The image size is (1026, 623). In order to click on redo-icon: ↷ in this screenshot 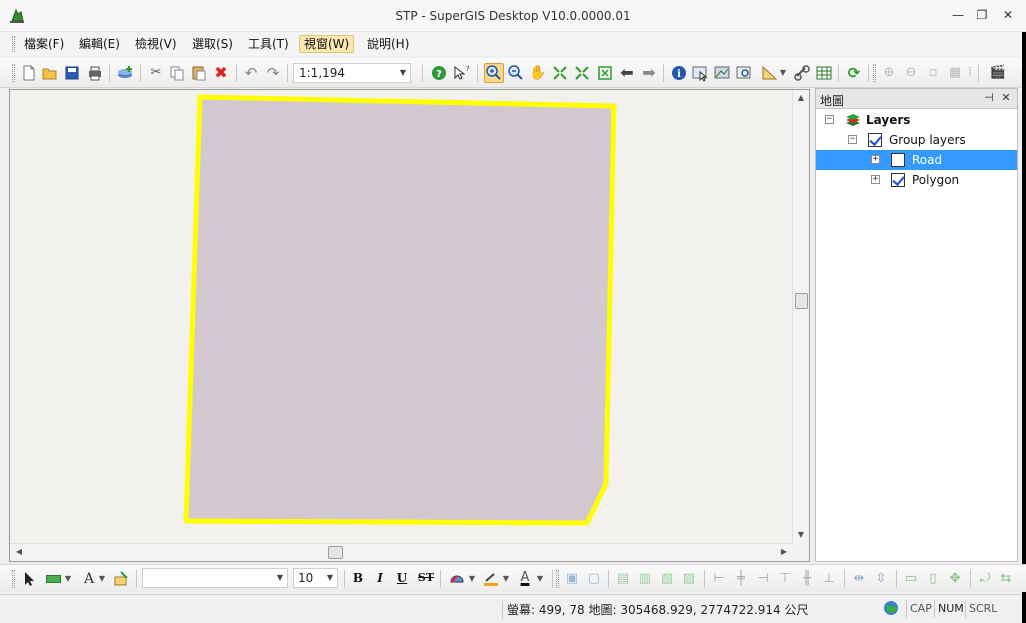, I will do `click(273, 73)`.